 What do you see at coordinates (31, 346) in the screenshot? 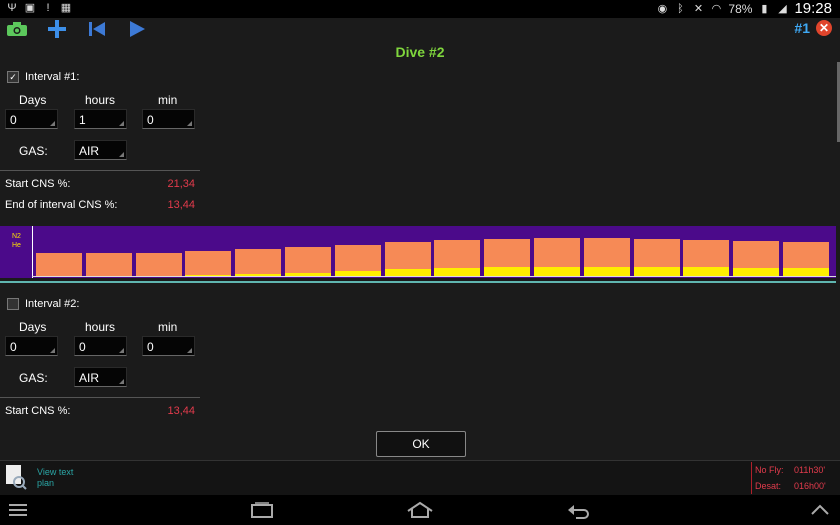
I see `interval-2-days-input: 0` at bounding box center [31, 346].